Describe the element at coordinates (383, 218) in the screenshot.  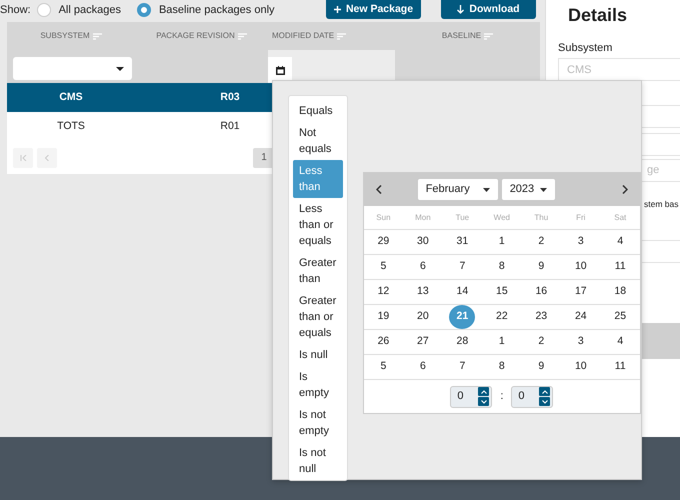
I see `weekday-label: Sun` at that location.